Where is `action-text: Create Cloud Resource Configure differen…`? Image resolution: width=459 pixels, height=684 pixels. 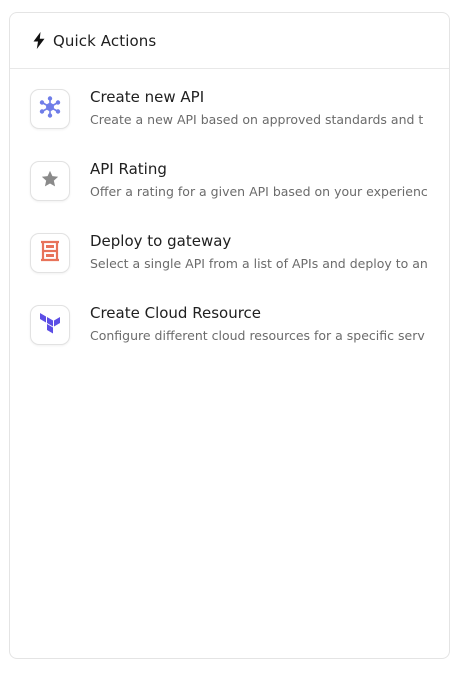 action-text: Create Cloud Resource Configure differen… is located at coordinates (262, 324).